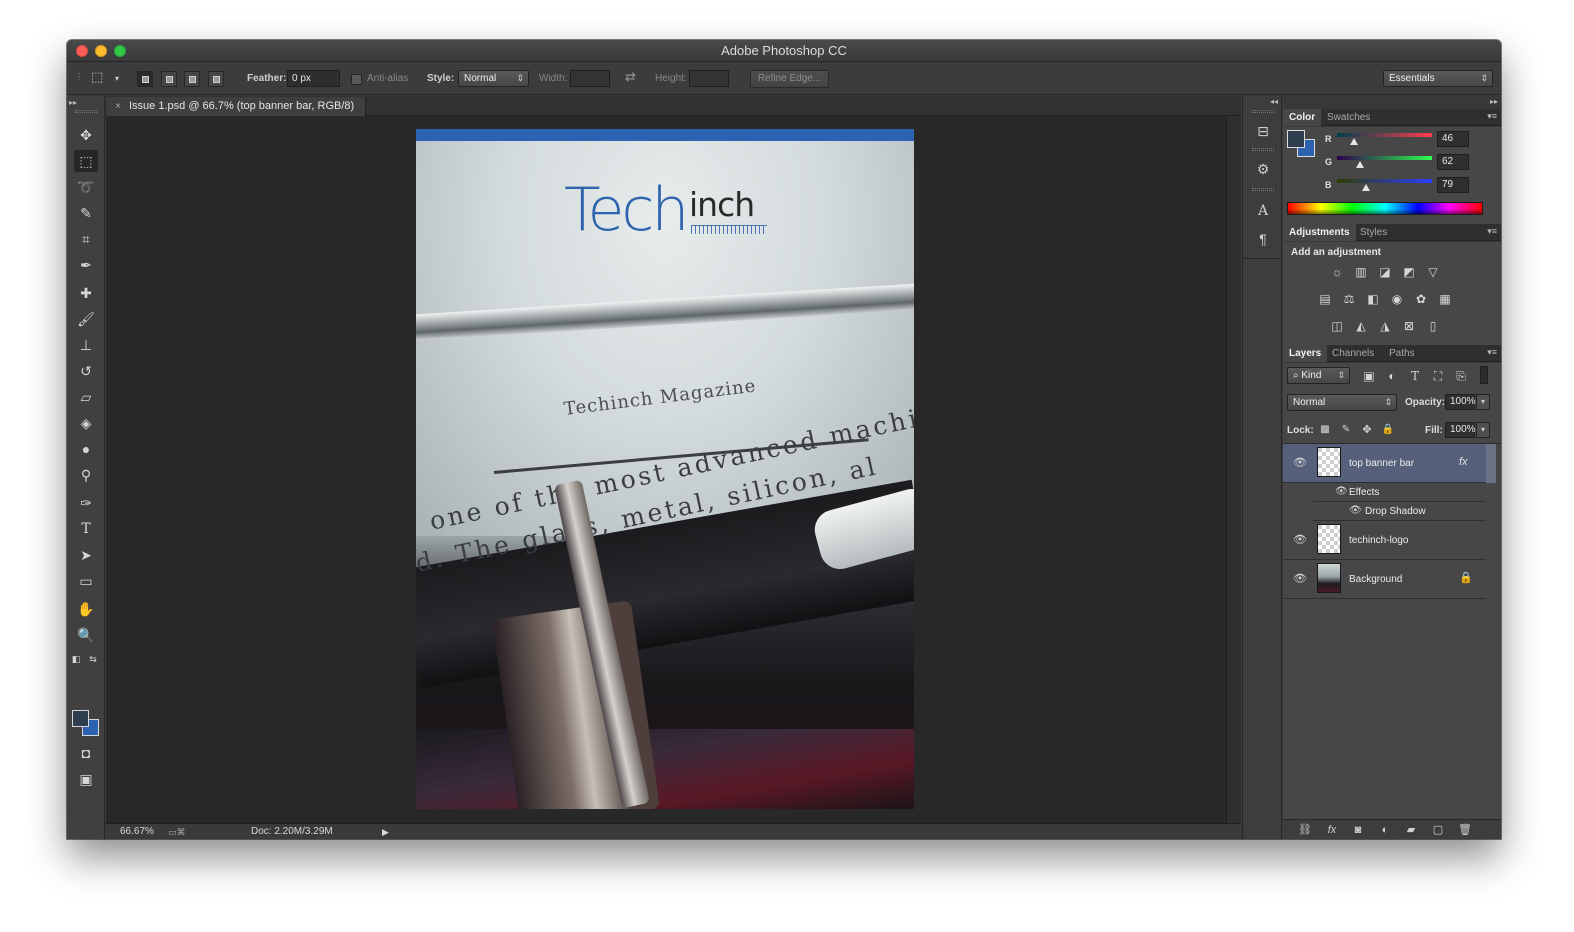 Image resolution: width=1574 pixels, height=932 pixels. I want to click on color-spectrum-ramp, so click(1385, 208).